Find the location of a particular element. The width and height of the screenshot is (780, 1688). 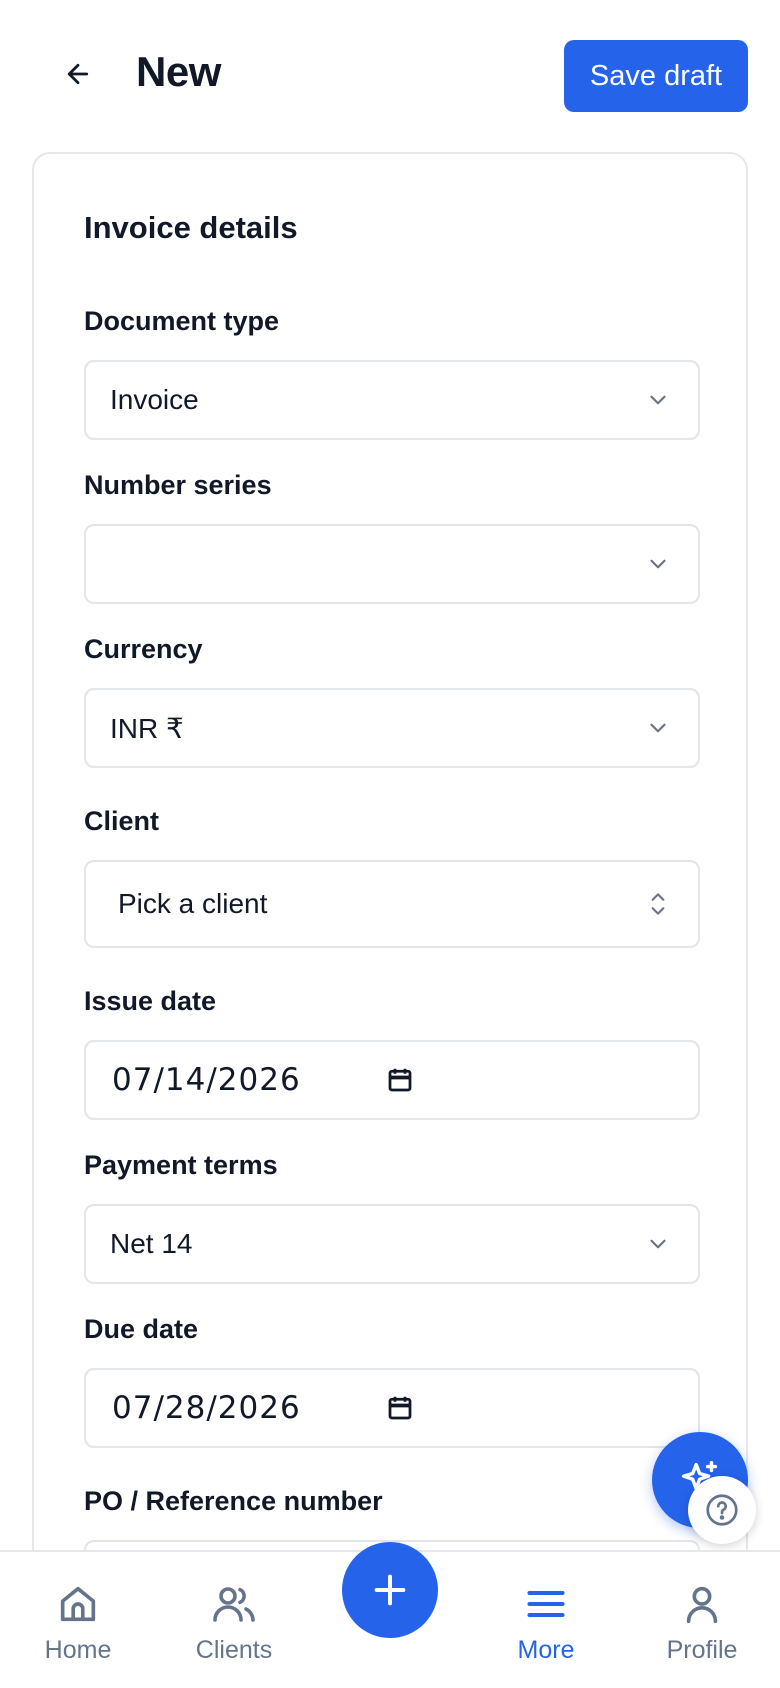

back-button is located at coordinates (78, 74).